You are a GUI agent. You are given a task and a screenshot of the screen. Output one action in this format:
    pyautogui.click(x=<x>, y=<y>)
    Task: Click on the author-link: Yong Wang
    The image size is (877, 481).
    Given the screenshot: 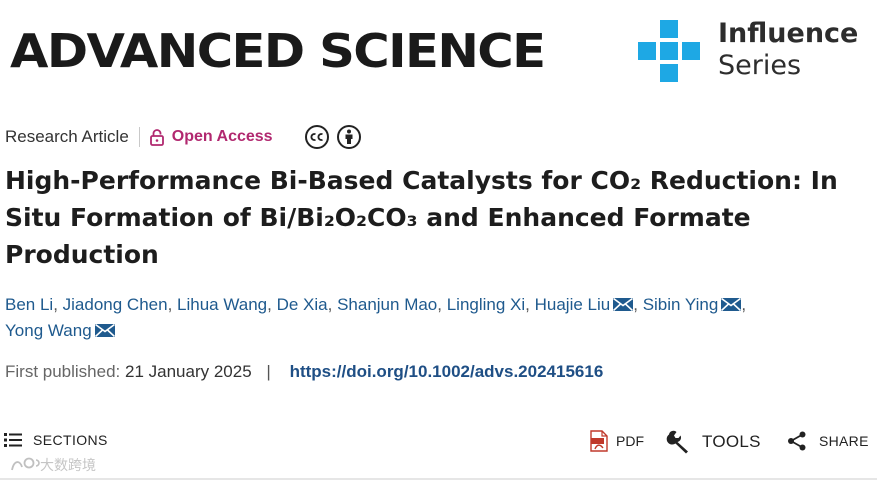 What is the action you would take?
    pyautogui.click(x=60, y=330)
    